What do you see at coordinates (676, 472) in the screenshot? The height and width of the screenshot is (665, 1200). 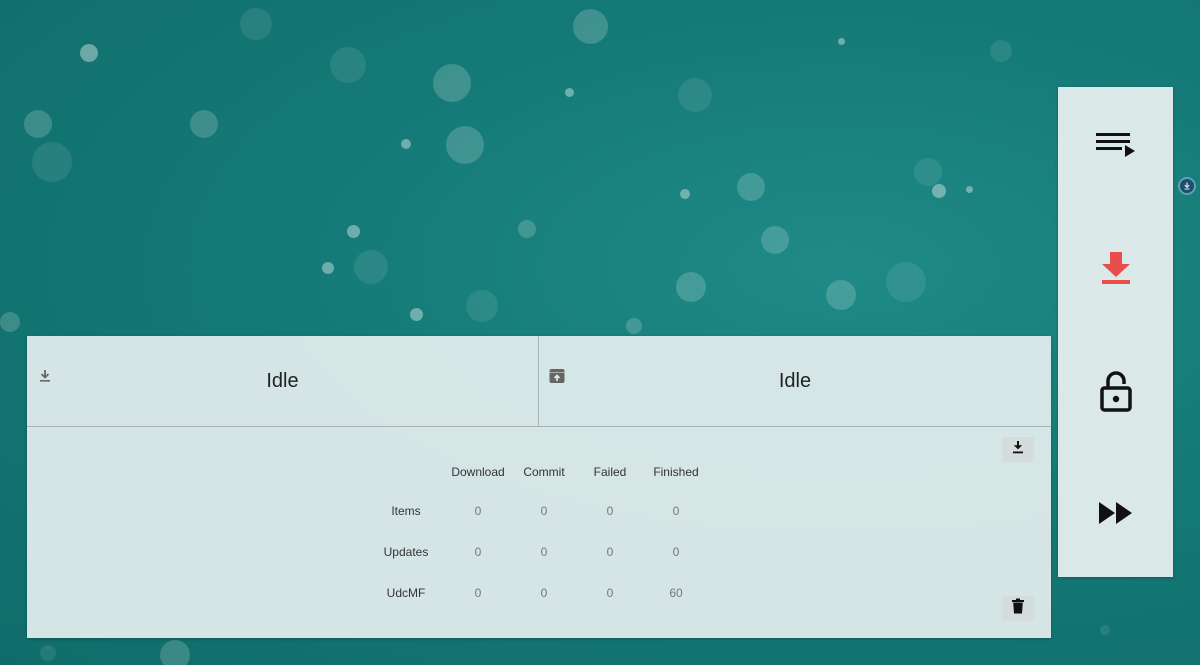 I see `column-header: Finished` at bounding box center [676, 472].